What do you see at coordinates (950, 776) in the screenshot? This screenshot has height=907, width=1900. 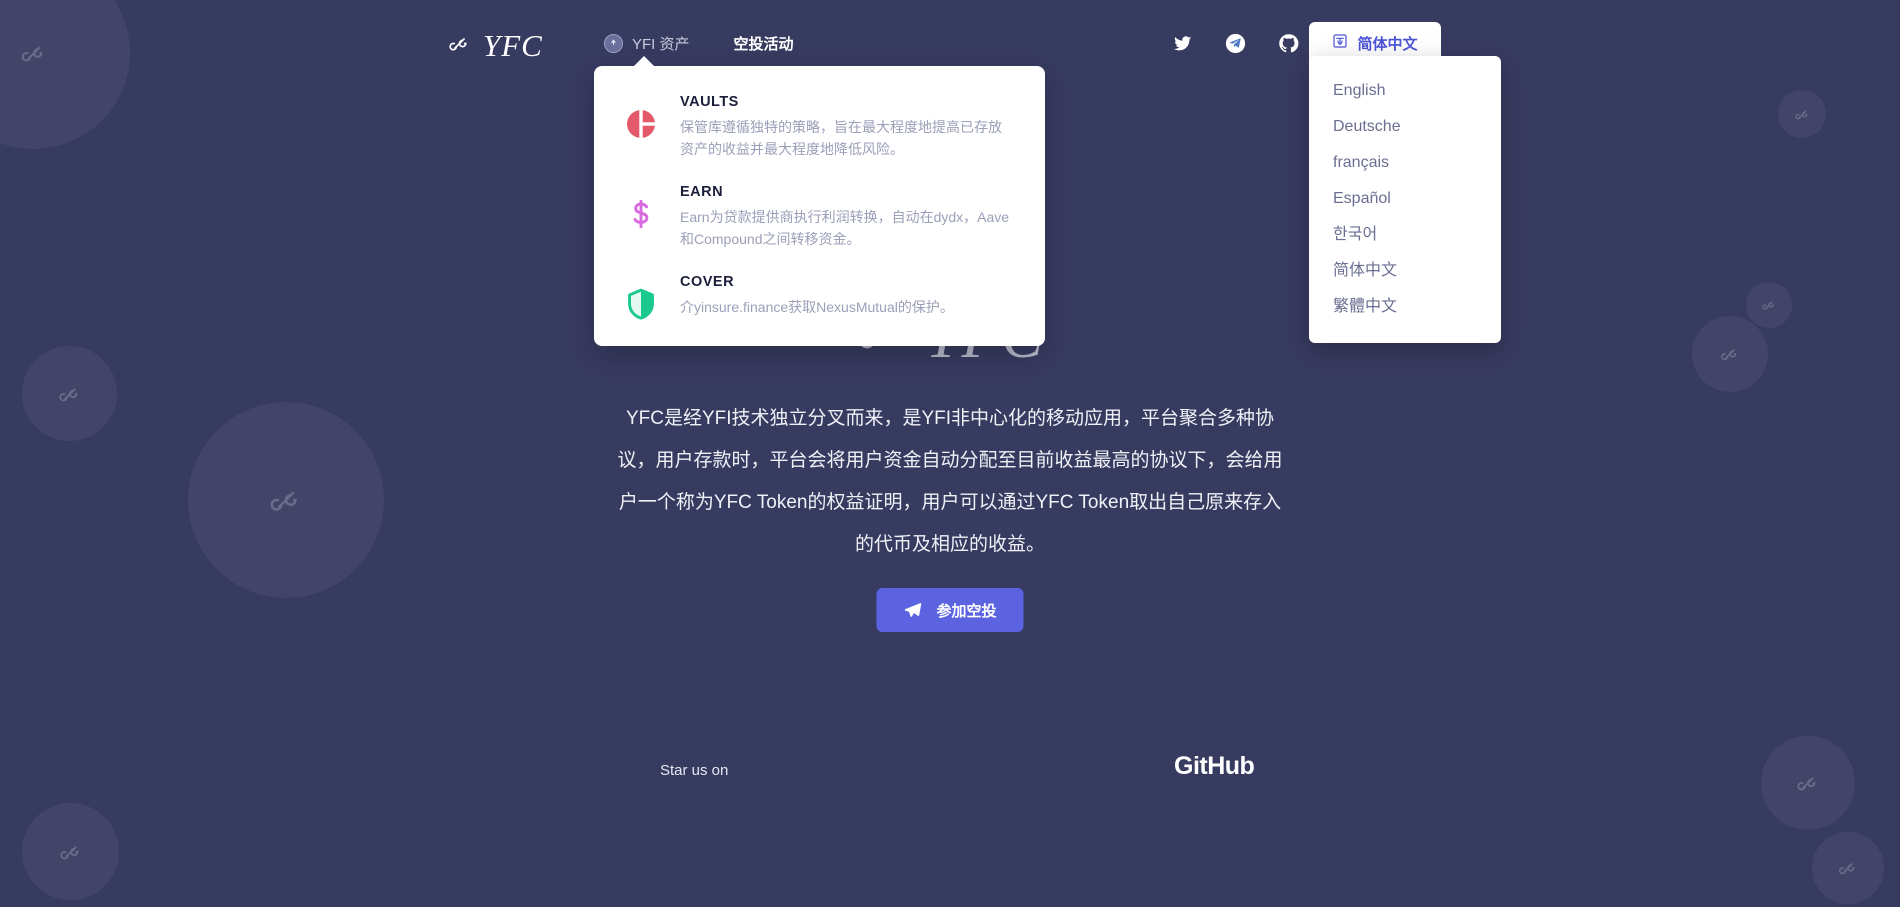 I see `site-footer: Star us on GitHub` at bounding box center [950, 776].